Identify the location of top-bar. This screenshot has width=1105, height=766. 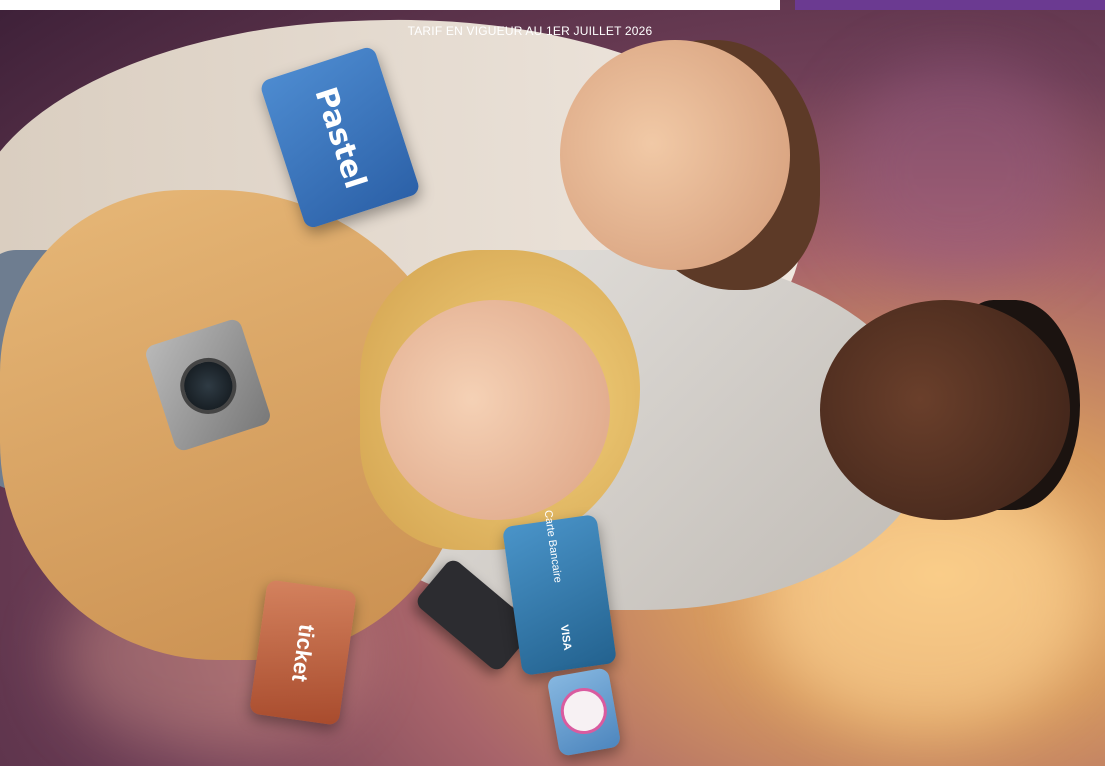
(390, 5).